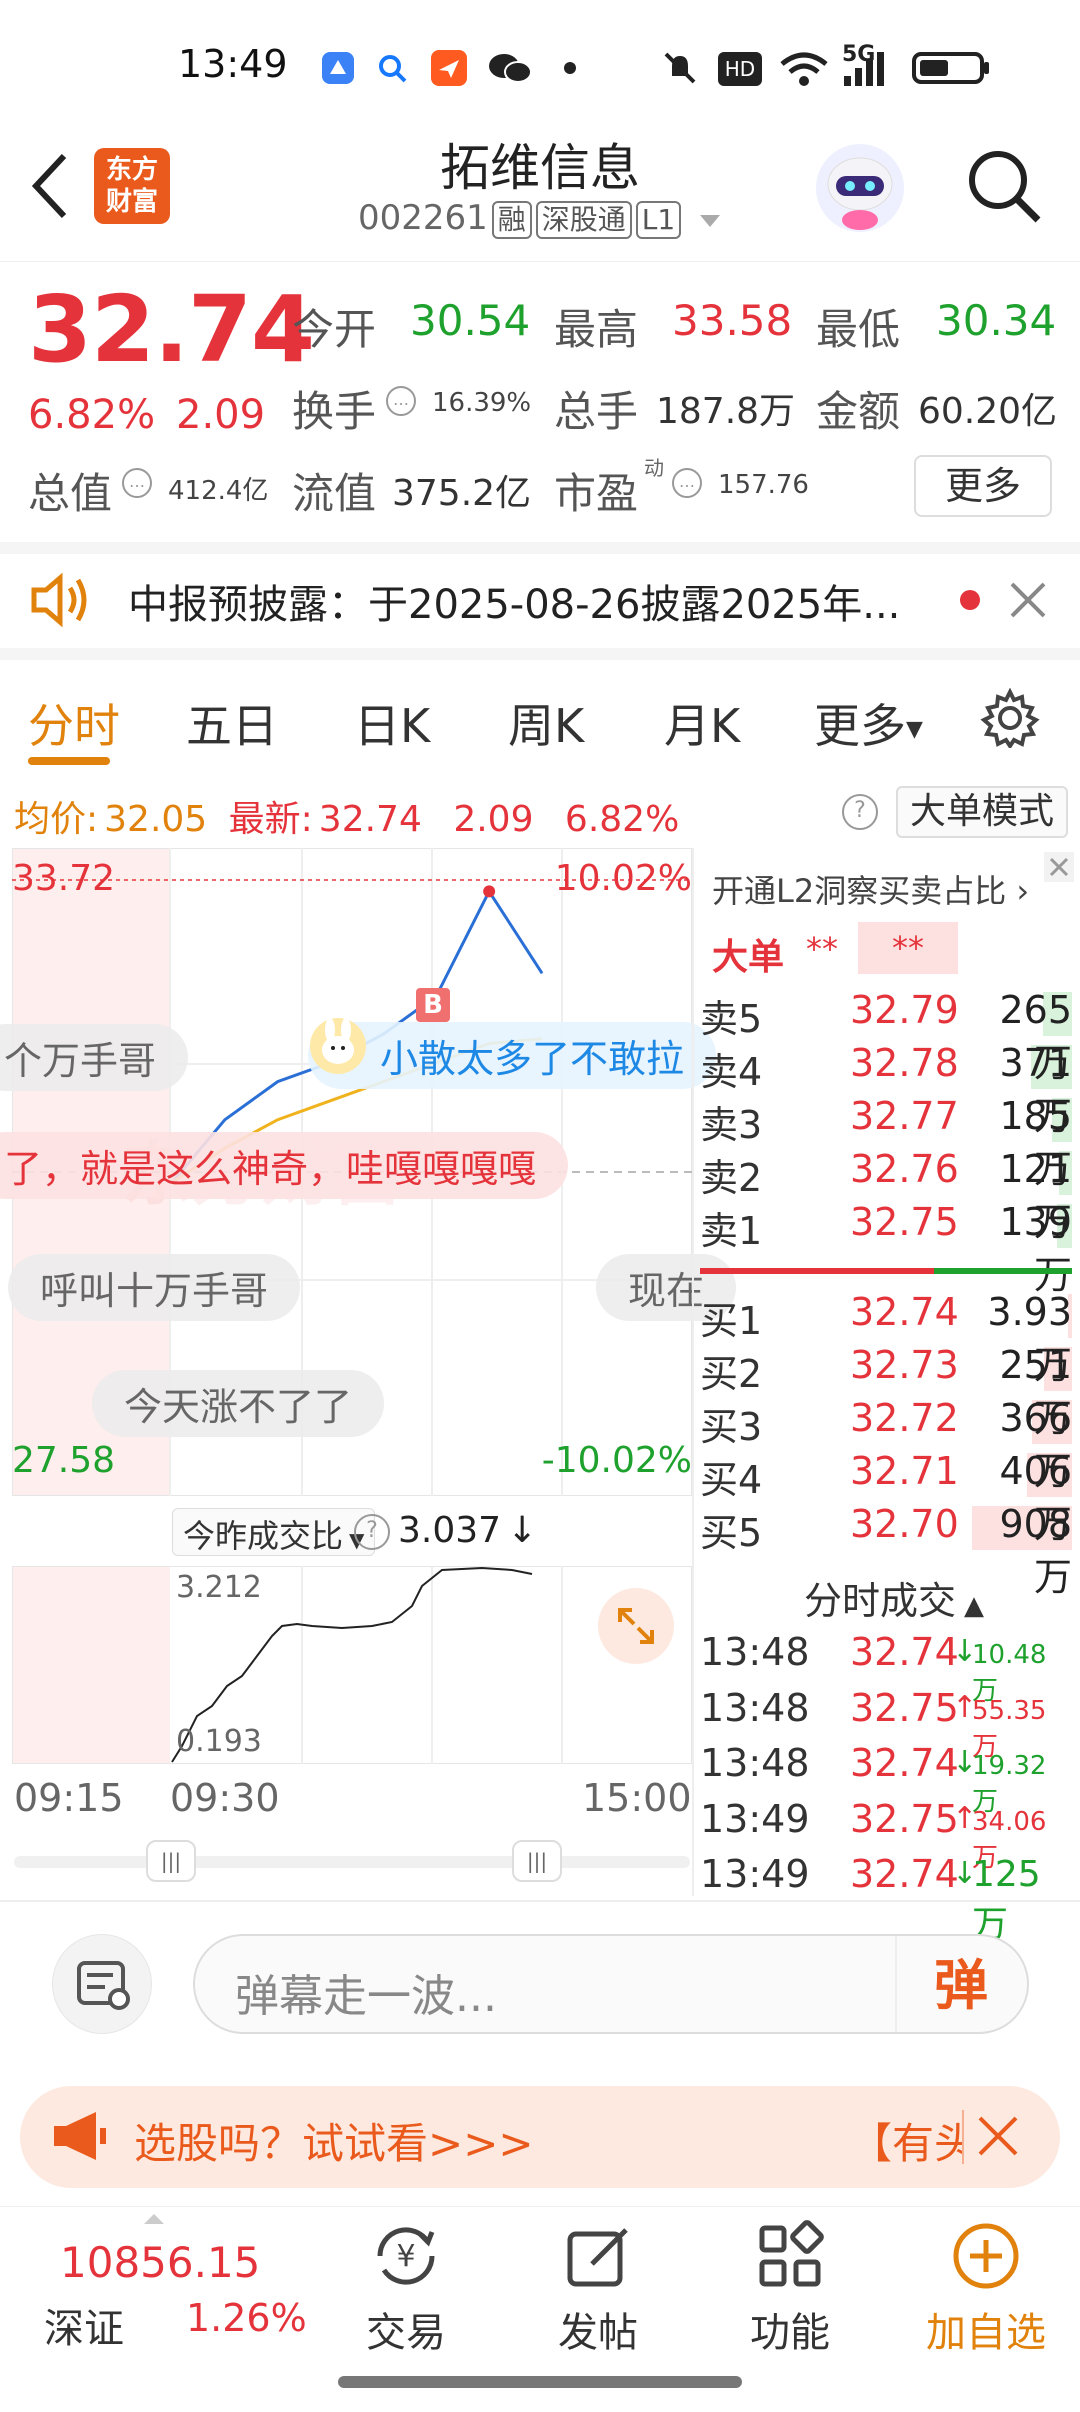 The height and width of the screenshot is (2412, 1080). What do you see at coordinates (94, 1057) in the screenshot?
I see `danmu-bubble: 个万手哥` at bounding box center [94, 1057].